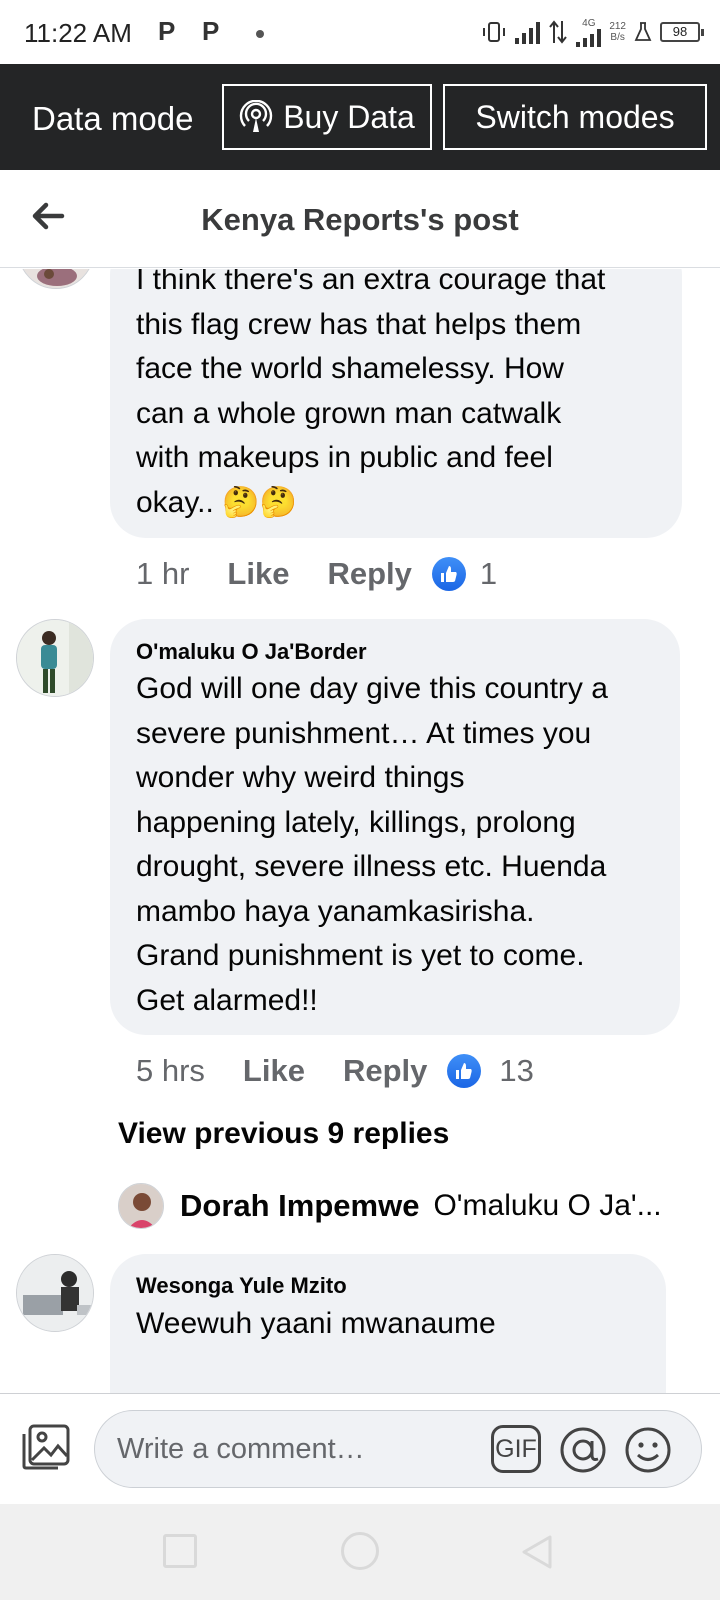  I want to click on reaction-count: 13, so click(516, 1071).